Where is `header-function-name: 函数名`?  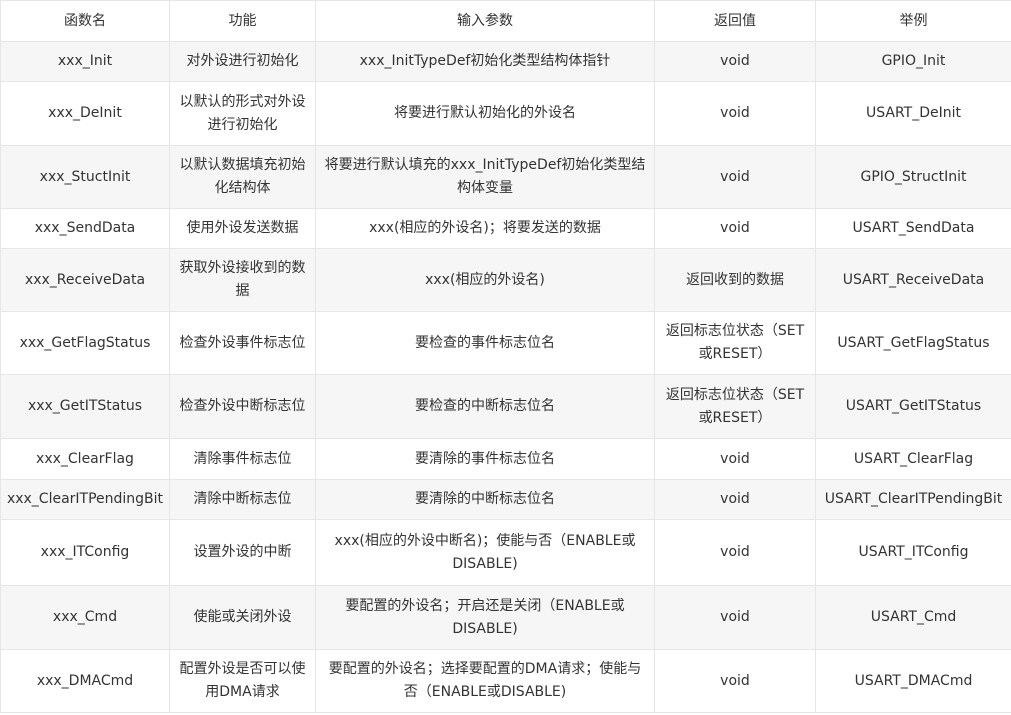 header-function-name: 函数名 is located at coordinates (85, 21).